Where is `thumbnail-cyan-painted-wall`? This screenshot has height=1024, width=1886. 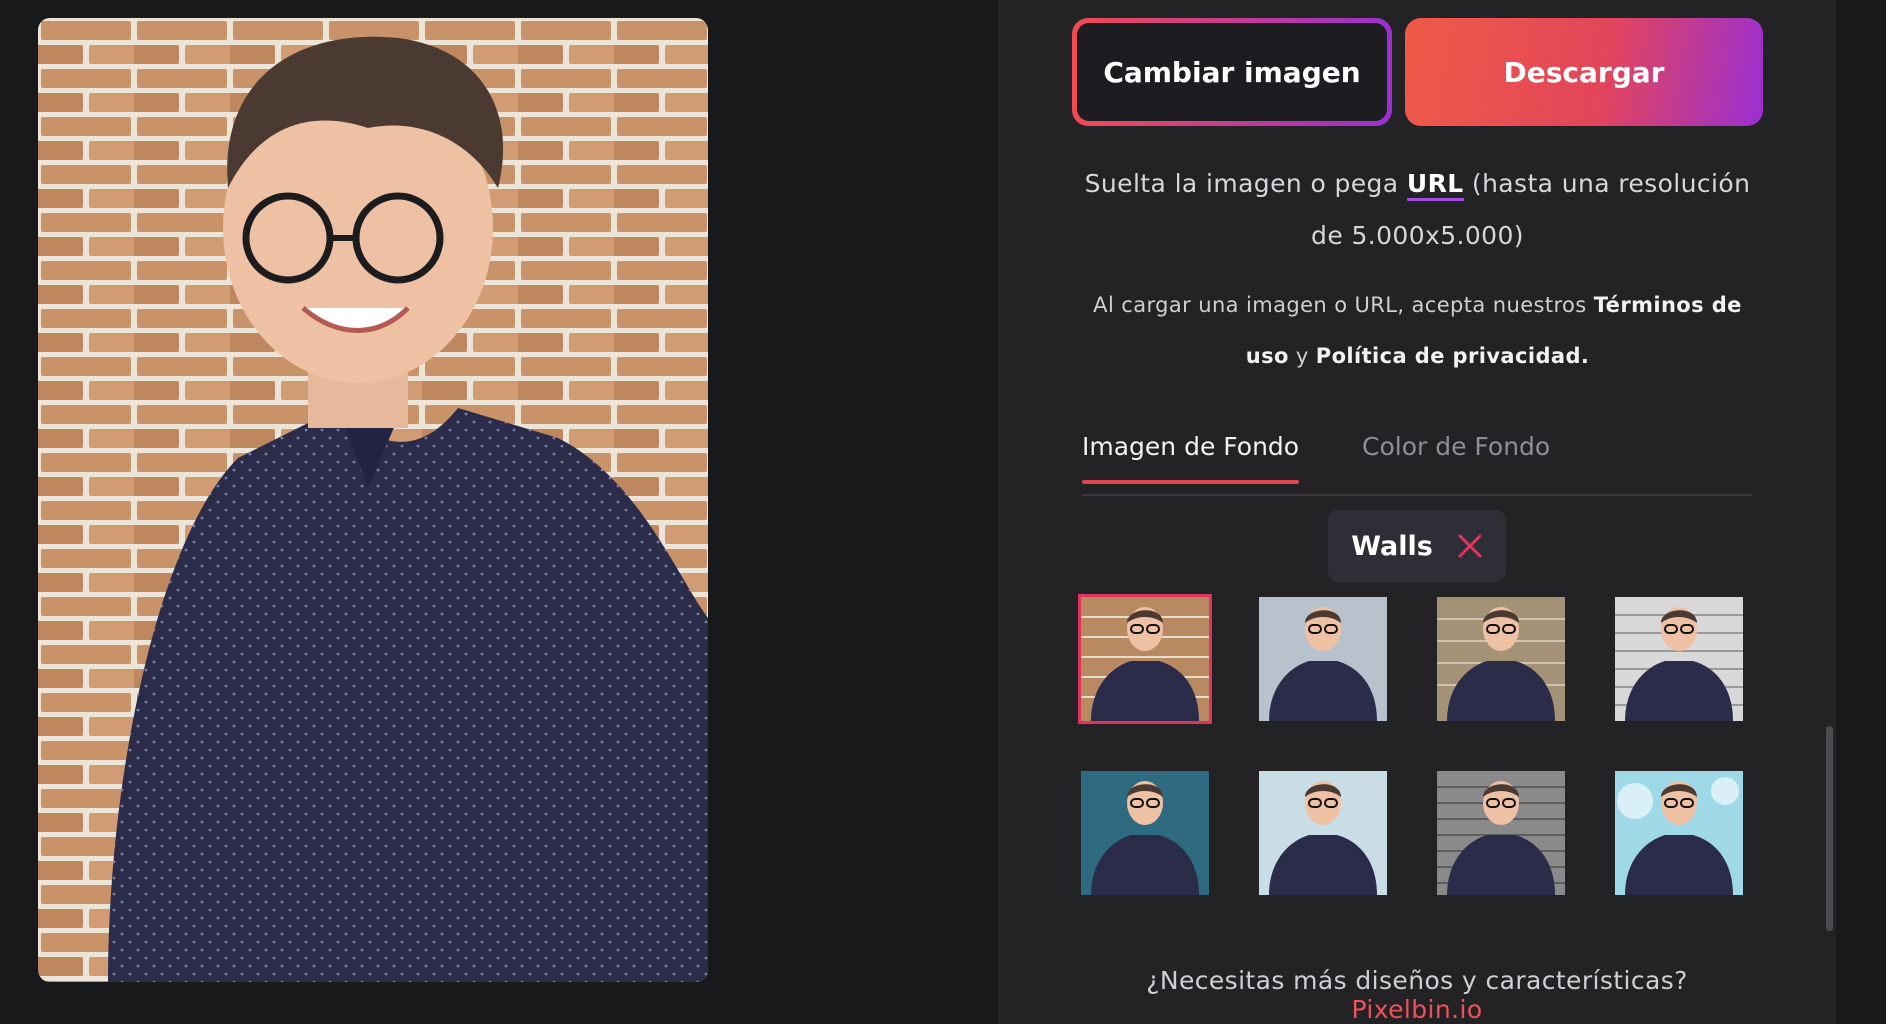
thumbnail-cyan-painted-wall is located at coordinates (1679, 833).